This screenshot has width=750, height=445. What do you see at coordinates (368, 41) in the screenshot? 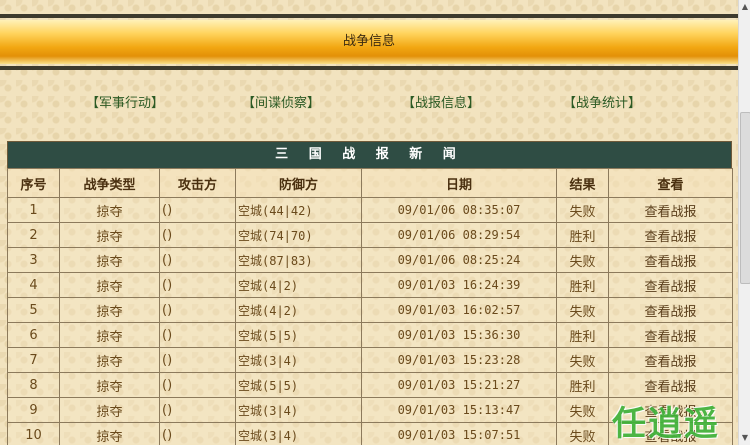
I see `page-title: 战争信息` at bounding box center [368, 41].